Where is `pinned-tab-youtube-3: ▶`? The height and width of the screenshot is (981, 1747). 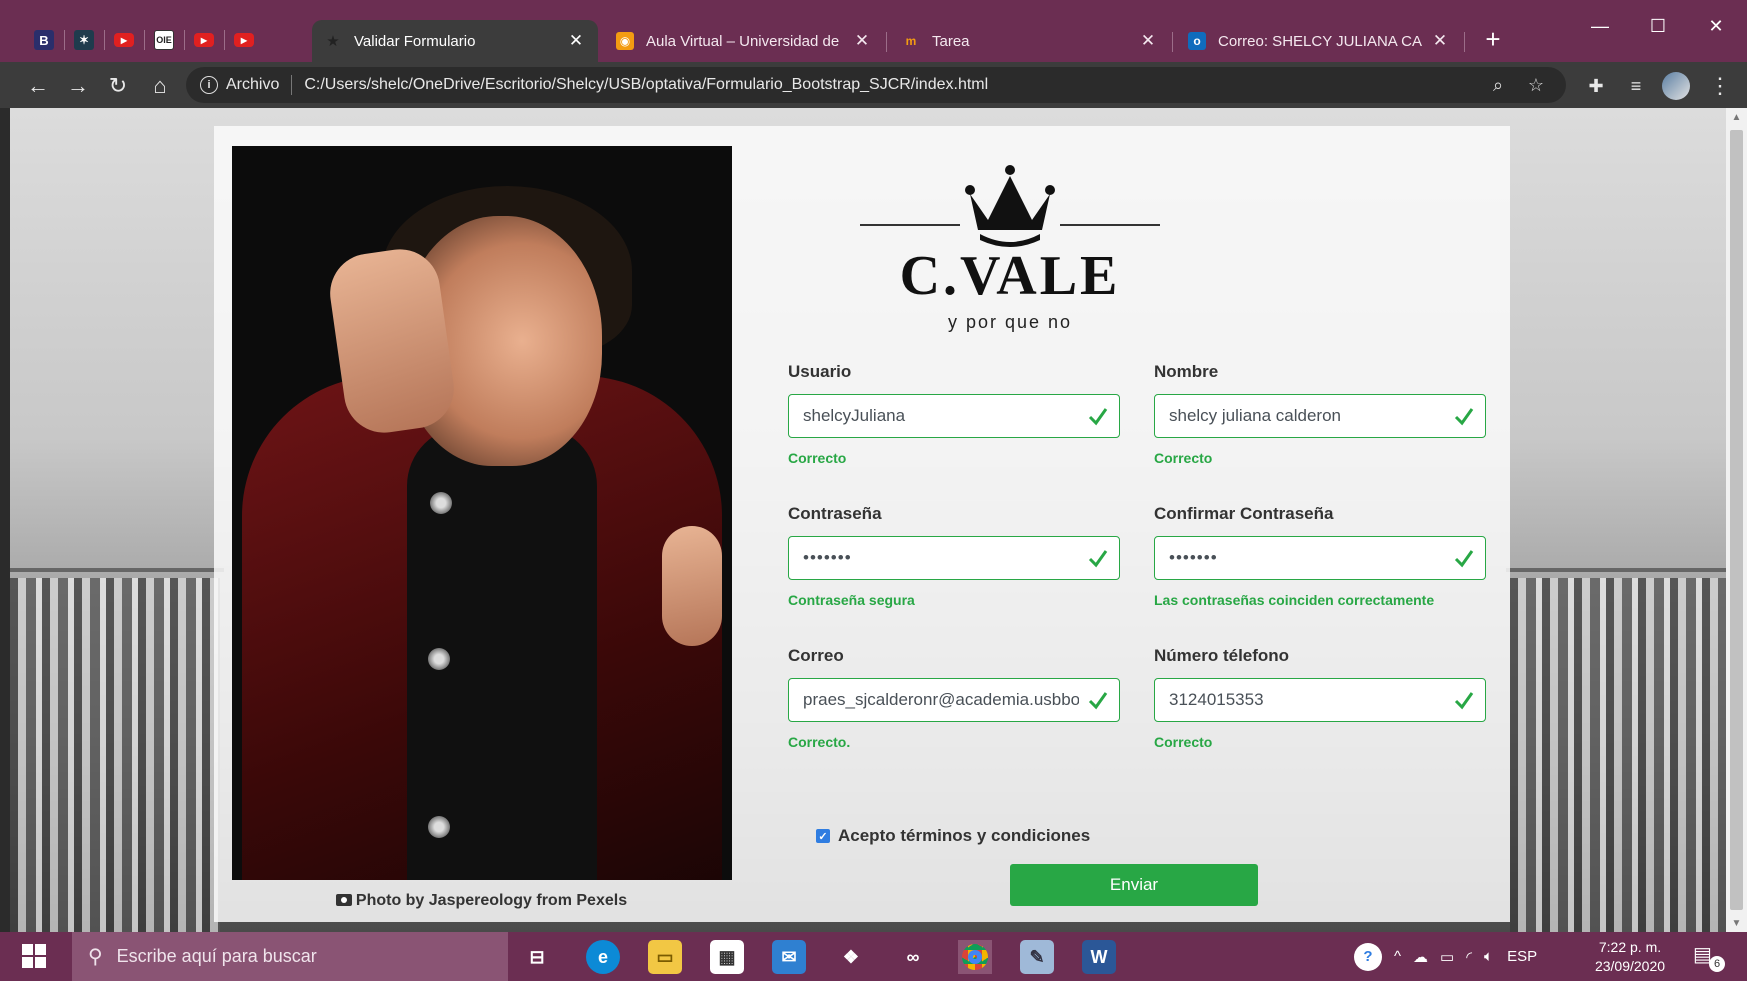
pinned-tab-youtube-3: ▶ is located at coordinates (244, 40).